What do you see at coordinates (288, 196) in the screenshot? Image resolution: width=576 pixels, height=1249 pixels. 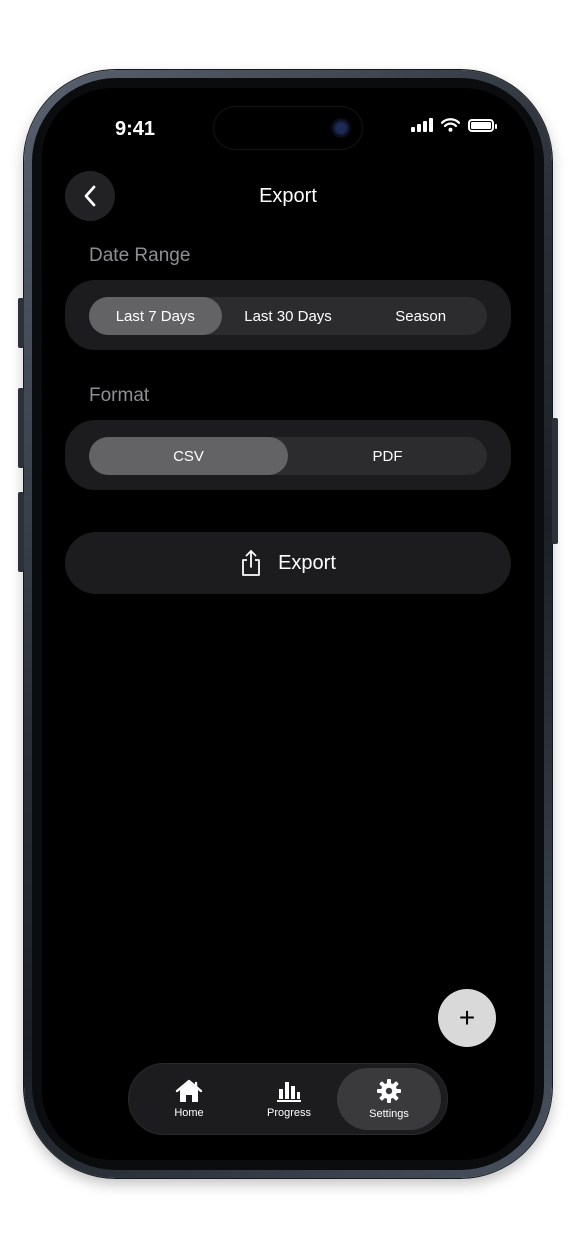 I see `page-title: Export` at bounding box center [288, 196].